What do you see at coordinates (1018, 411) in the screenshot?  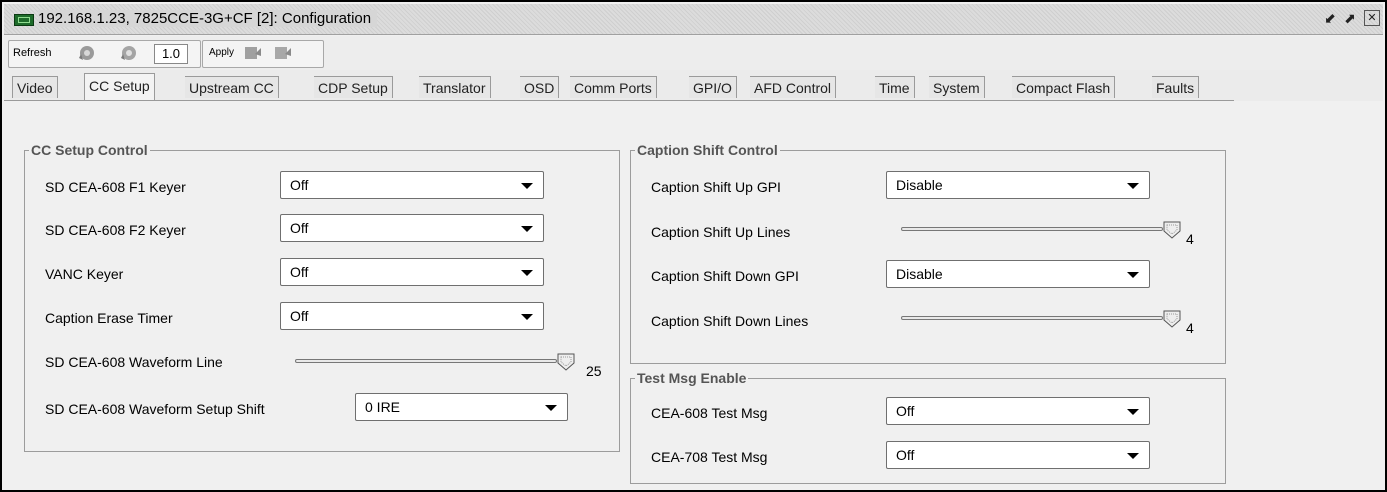 I see `cea608-test-select: Off` at bounding box center [1018, 411].